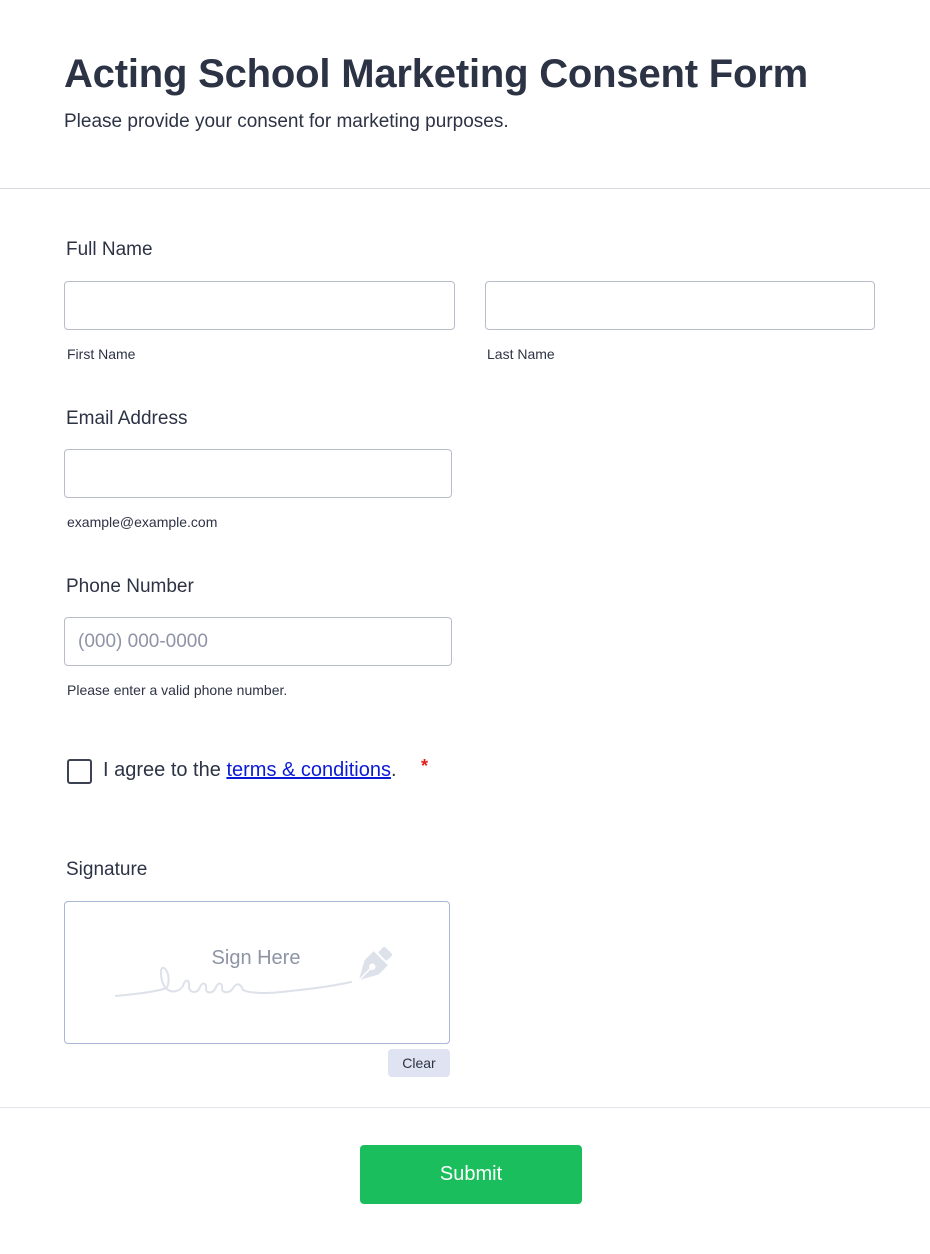 The image size is (930, 1254). I want to click on required-asterisk: *, so click(425, 766).